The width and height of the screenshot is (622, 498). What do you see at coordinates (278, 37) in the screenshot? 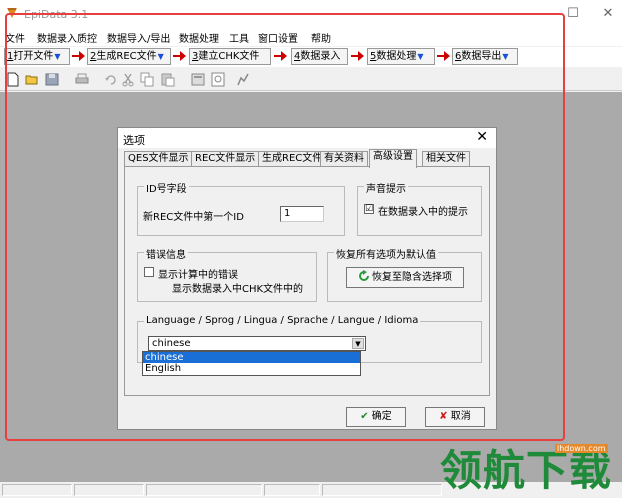
I see `menu-window: 窗口设置` at bounding box center [278, 37].